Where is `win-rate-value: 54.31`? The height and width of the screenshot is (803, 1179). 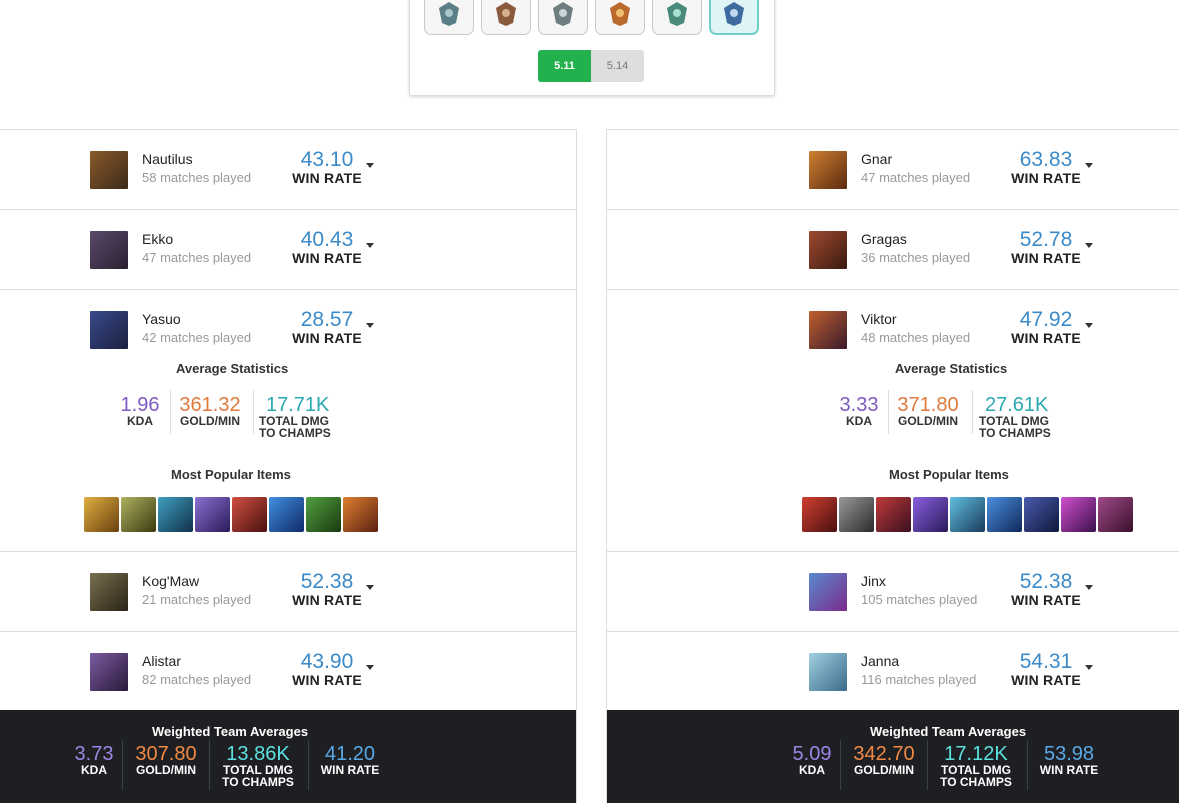
win-rate-value: 54.31 is located at coordinates (1046, 661).